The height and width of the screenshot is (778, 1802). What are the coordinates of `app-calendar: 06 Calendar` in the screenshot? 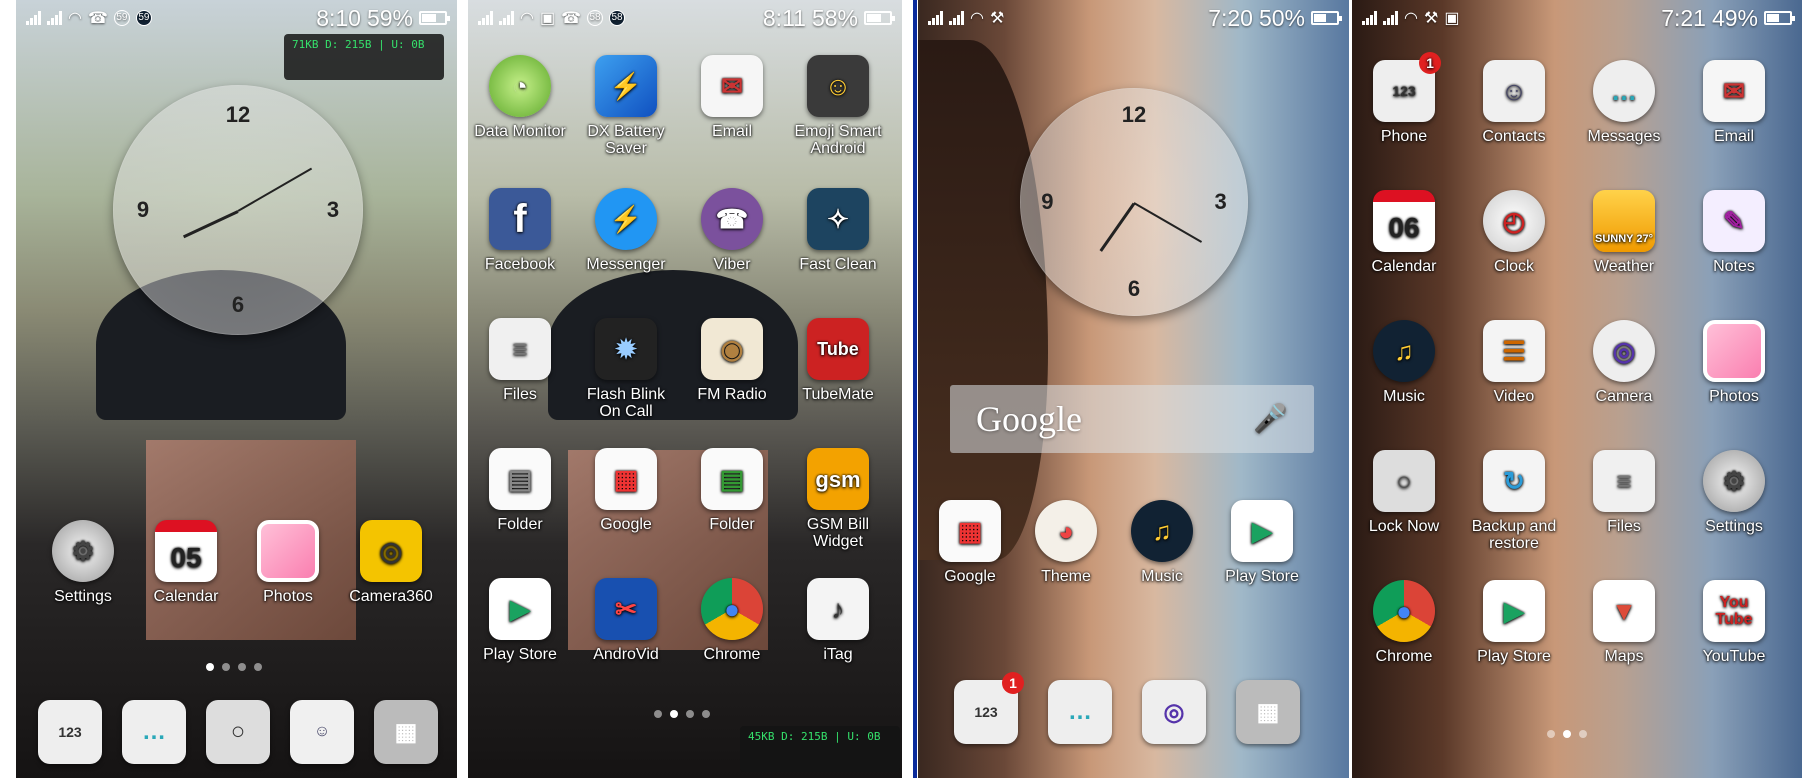 It's located at (1404, 232).